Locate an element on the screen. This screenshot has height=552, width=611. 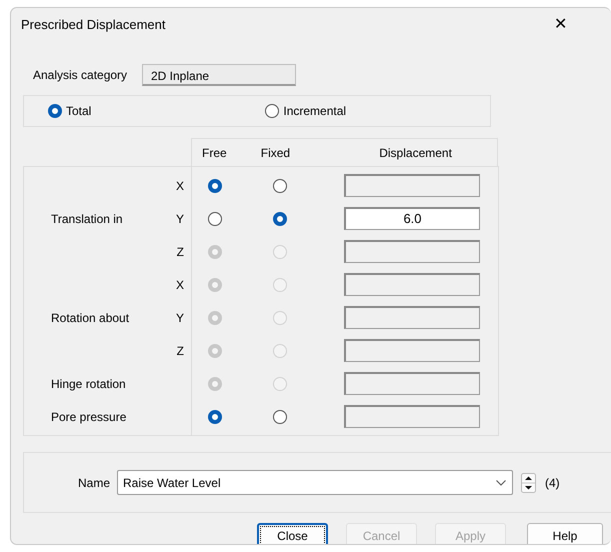
field-label: Analysis category is located at coordinates (80, 75).